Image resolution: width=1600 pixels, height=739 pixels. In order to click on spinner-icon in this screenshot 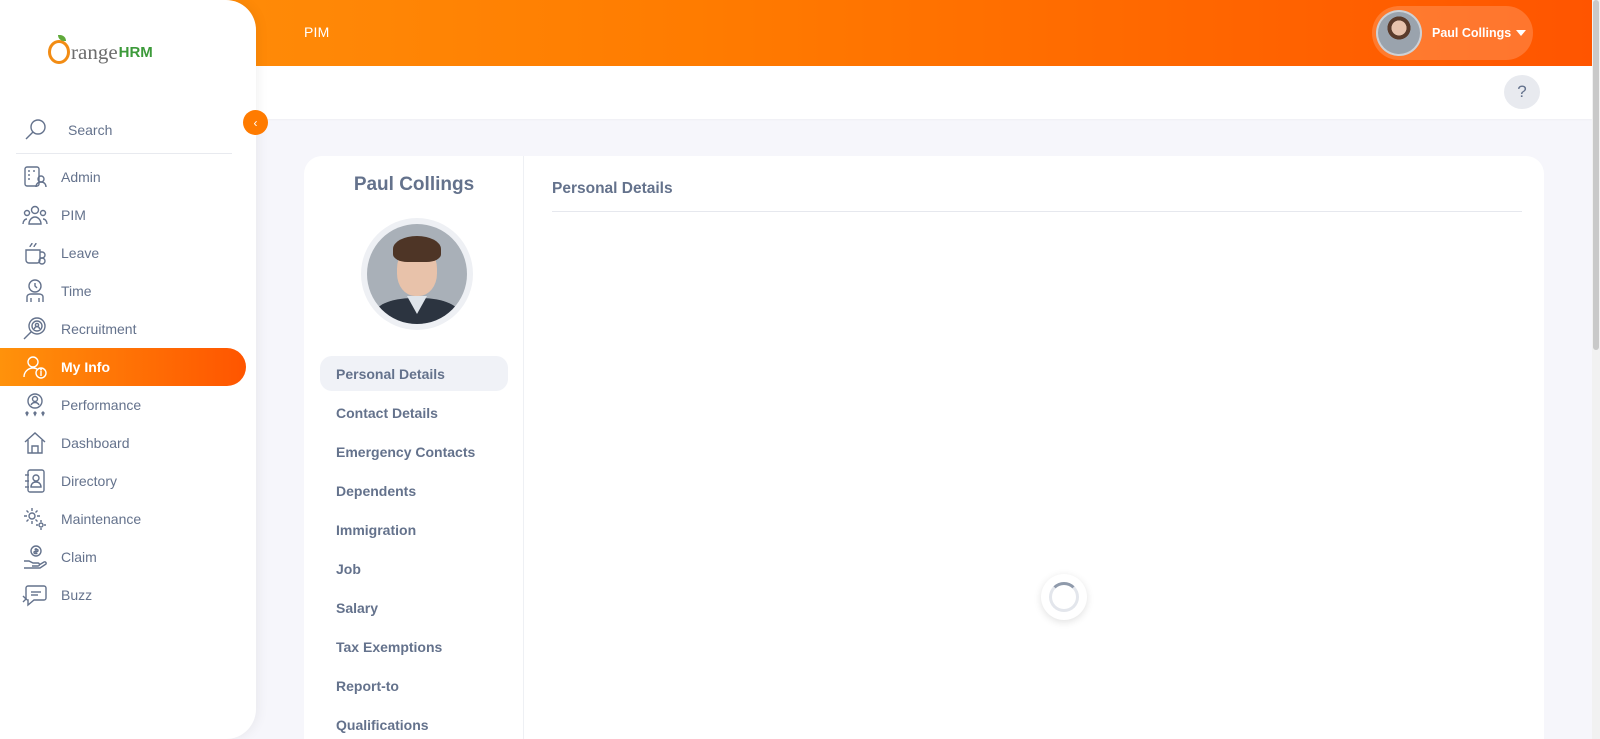, I will do `click(1064, 597)`.